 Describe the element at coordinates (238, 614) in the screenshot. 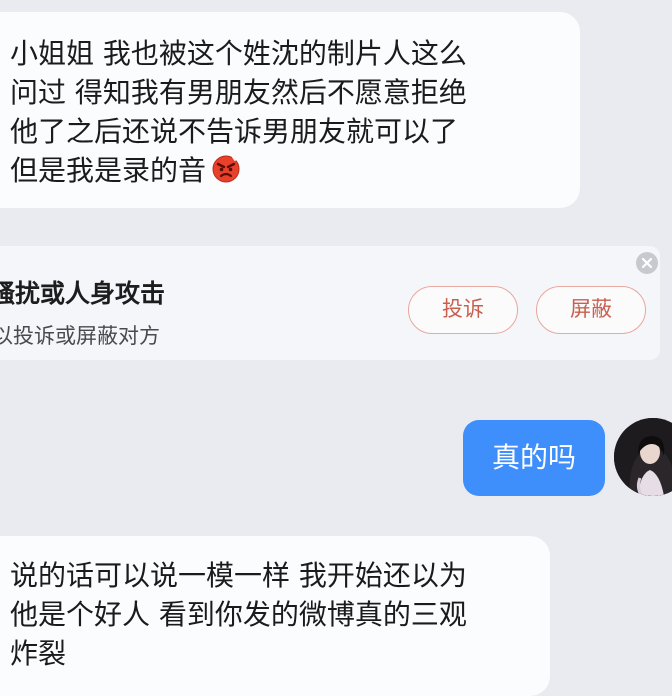

I see `message-line: 他是个好人 看到你发的微博真的三观` at that location.